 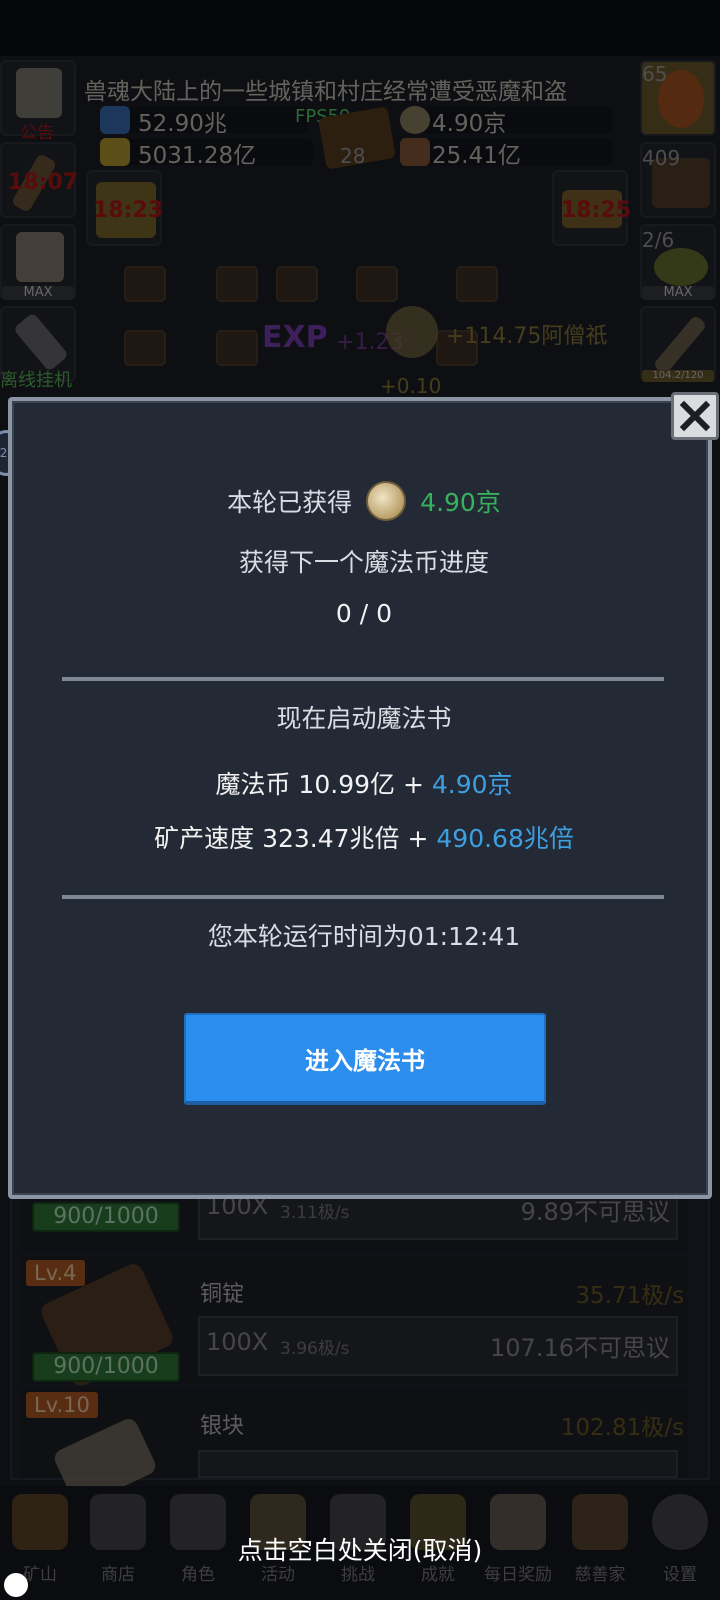 I want to click on progress-value: 0 / 0, so click(x=364, y=613).